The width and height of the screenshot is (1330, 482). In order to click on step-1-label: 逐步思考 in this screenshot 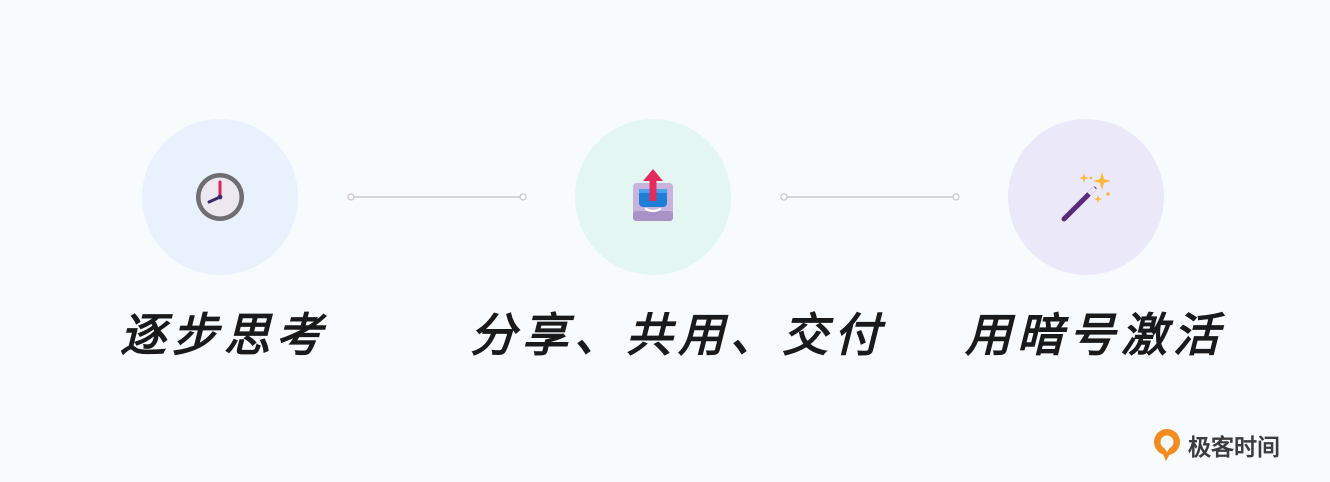, I will do `click(224, 335)`.